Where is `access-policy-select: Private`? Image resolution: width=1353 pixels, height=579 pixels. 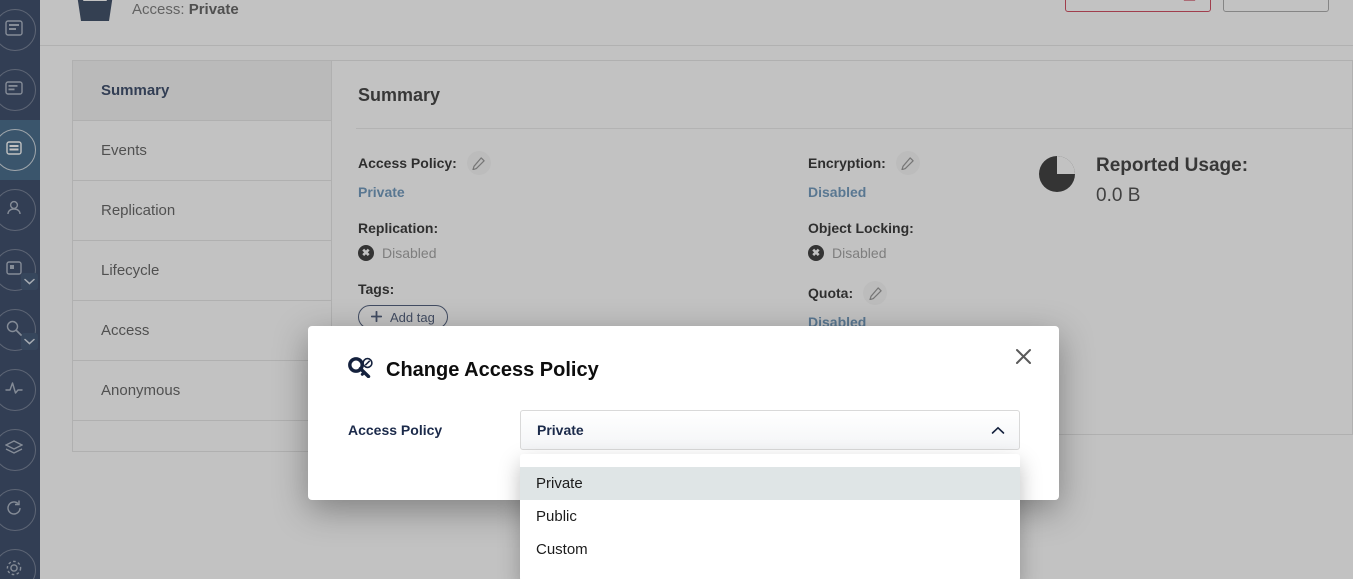 access-policy-select: Private is located at coordinates (770, 430).